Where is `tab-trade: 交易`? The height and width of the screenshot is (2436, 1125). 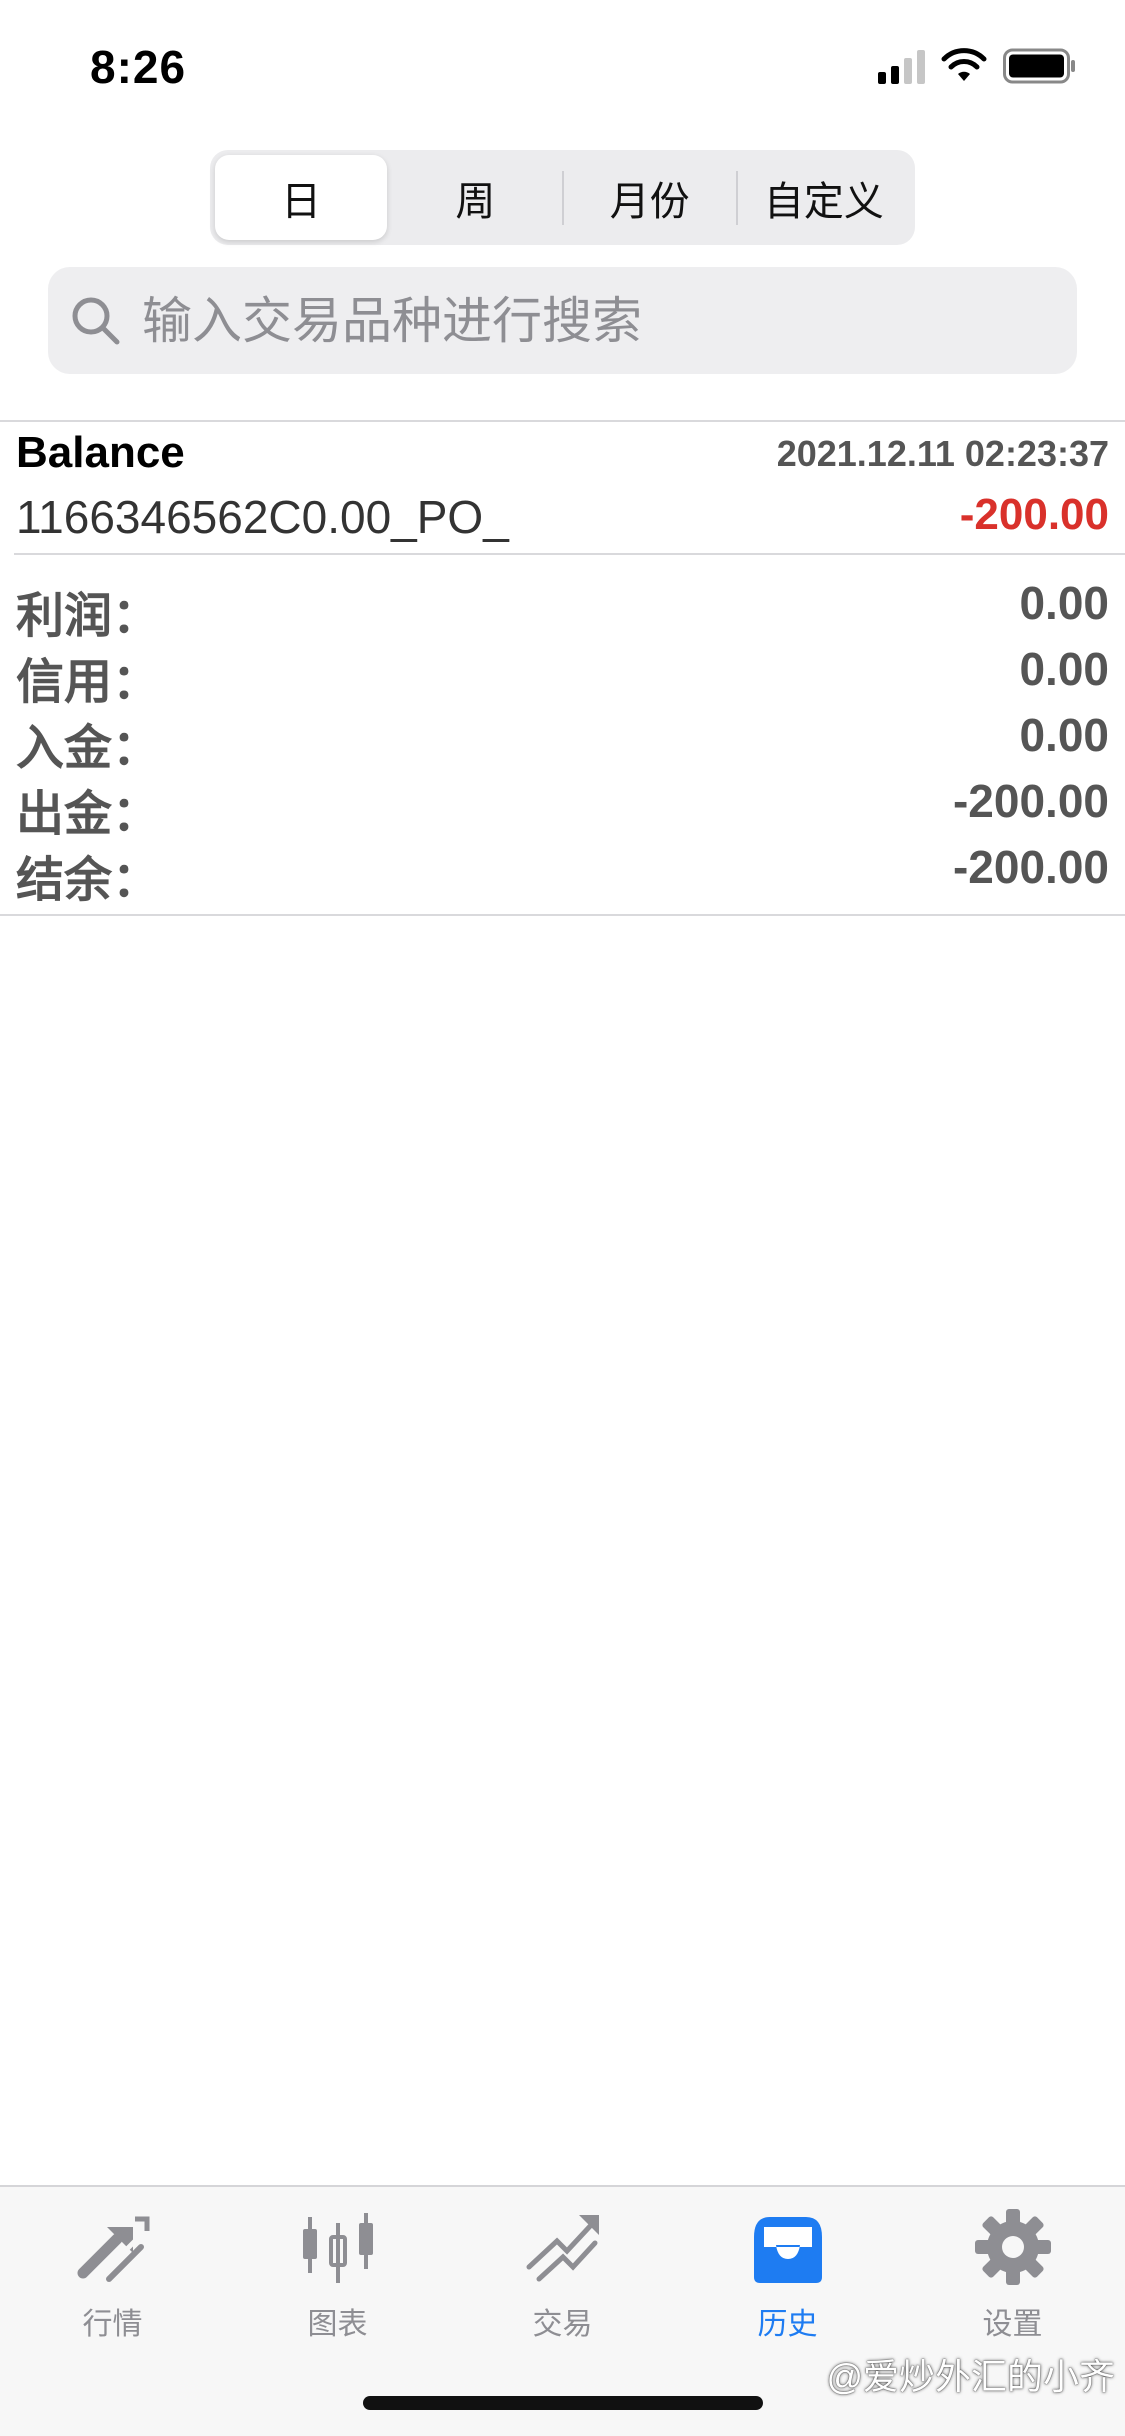
tab-trade: 交易 is located at coordinates (562, 2275).